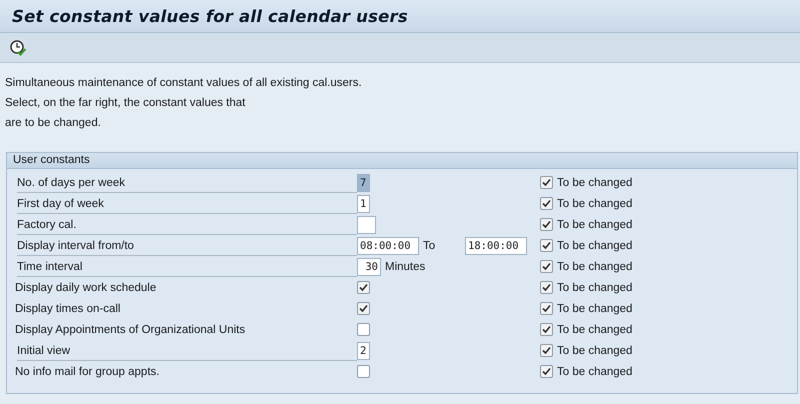 Image resolution: width=800 pixels, height=404 pixels. What do you see at coordinates (405, 266) in the screenshot?
I see `unit-label: Minutes` at bounding box center [405, 266].